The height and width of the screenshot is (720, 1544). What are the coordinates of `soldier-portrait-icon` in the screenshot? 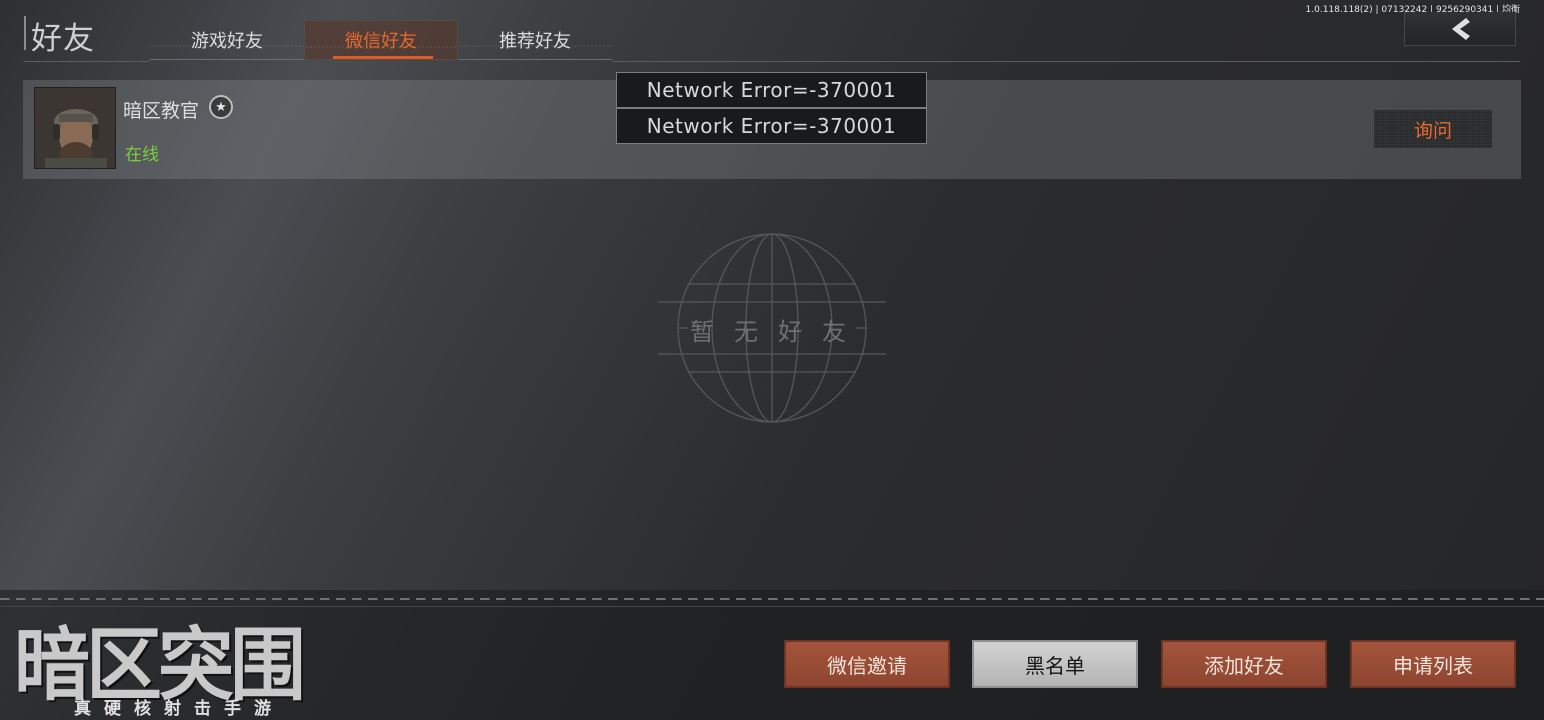 It's located at (75, 128).